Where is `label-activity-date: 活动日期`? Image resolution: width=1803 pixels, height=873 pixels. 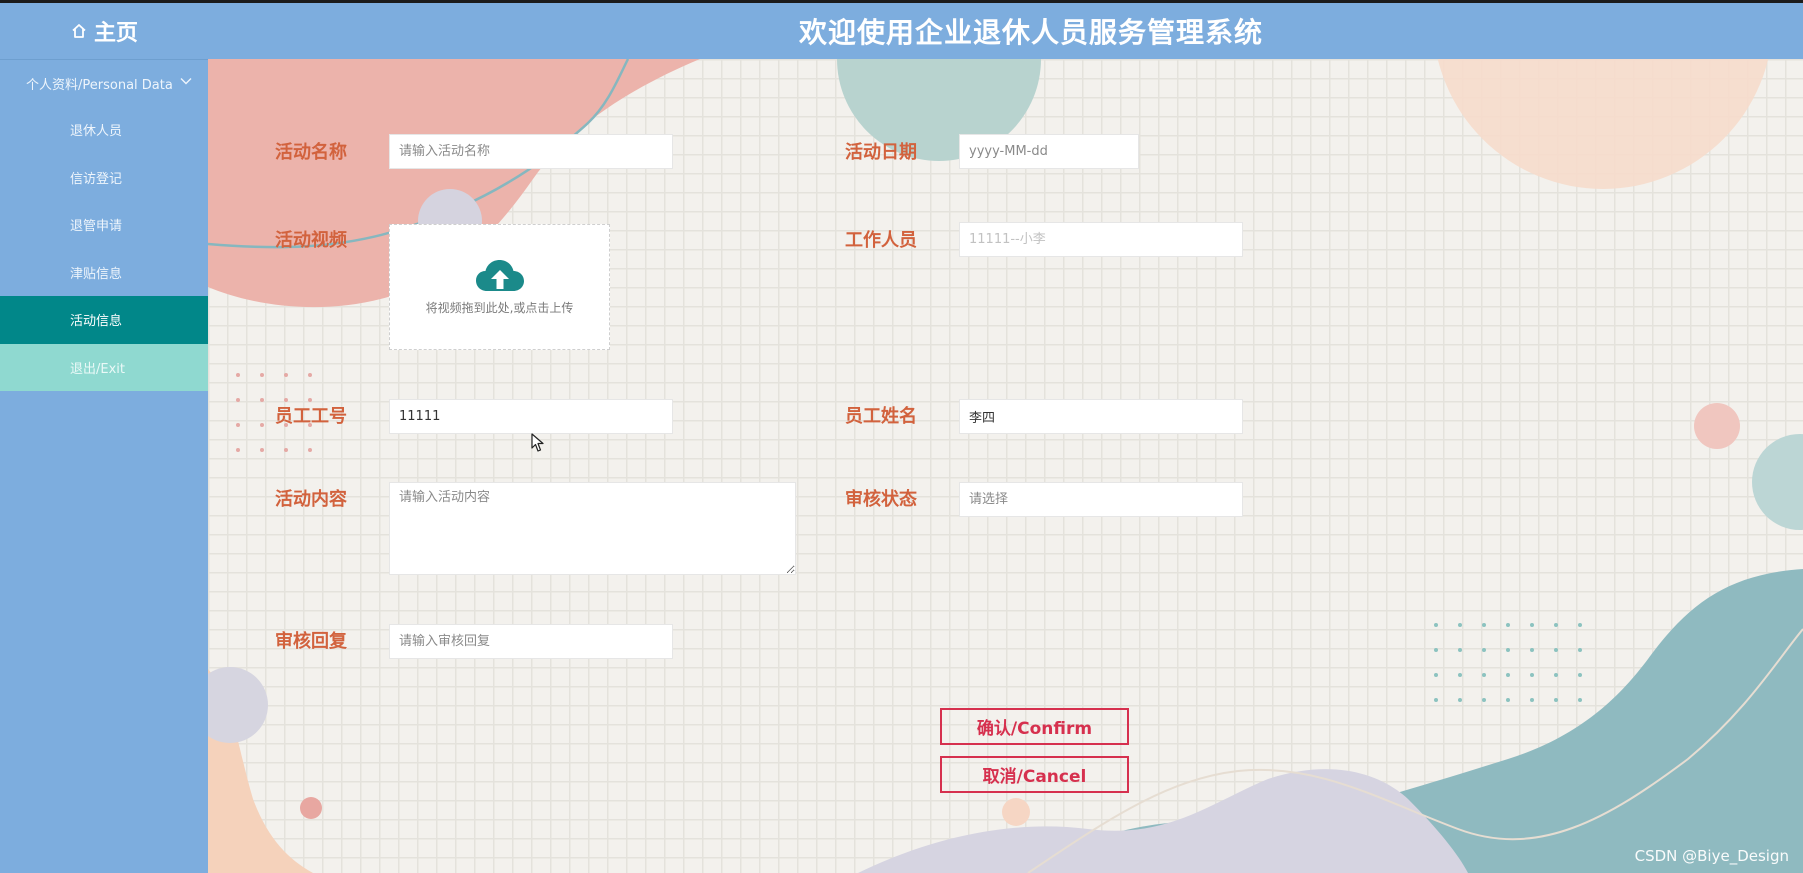
label-activity-date: 活动日期 is located at coordinates (881, 152).